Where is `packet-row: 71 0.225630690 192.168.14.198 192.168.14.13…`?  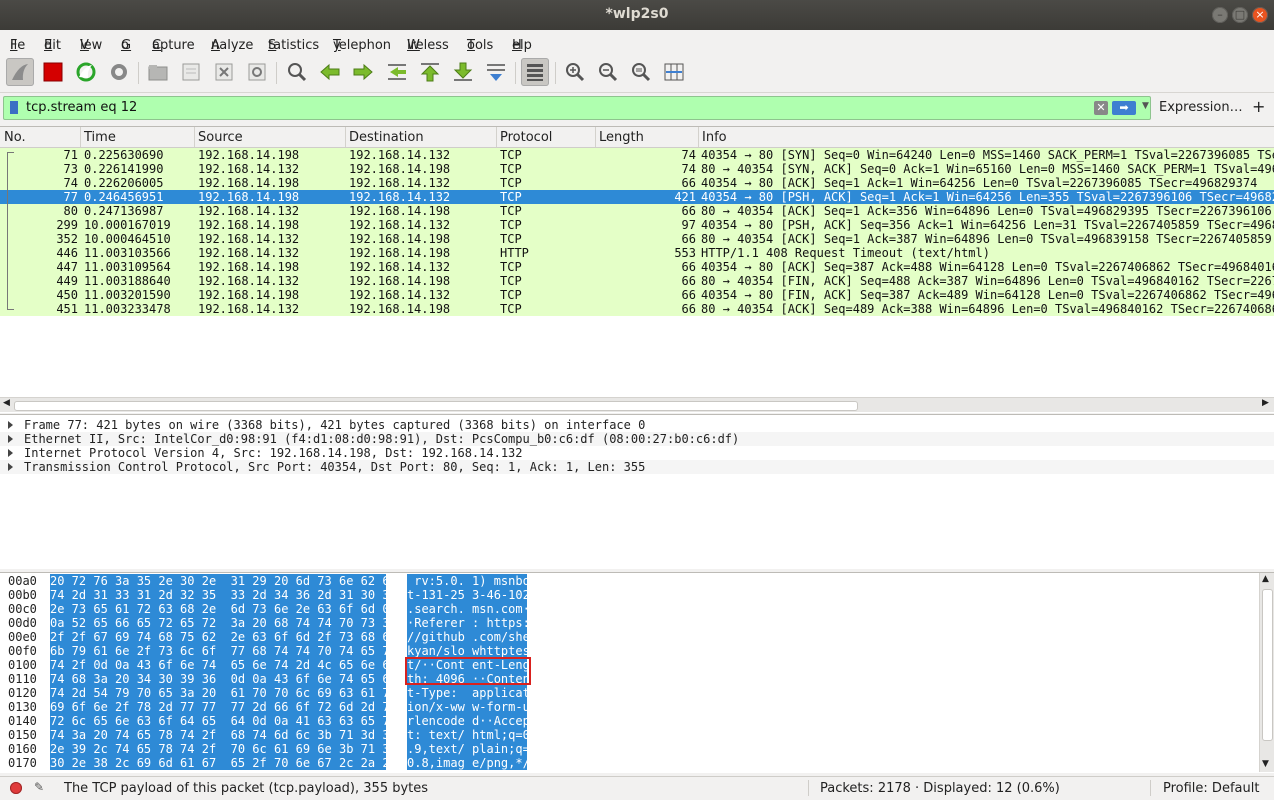 packet-row: 71 0.225630690 192.168.14.198 192.168.14.13… is located at coordinates (637, 155).